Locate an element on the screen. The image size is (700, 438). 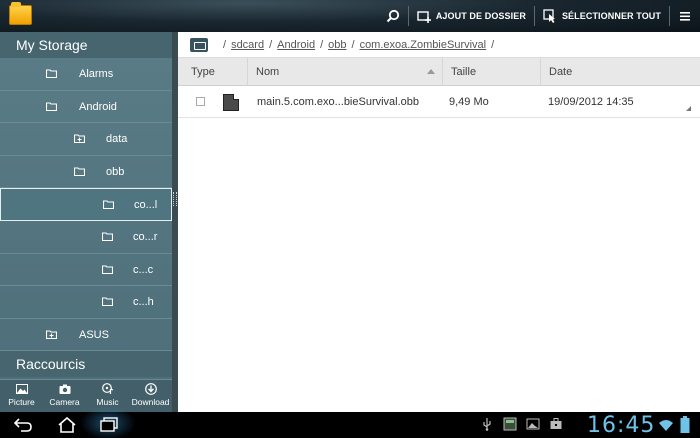
column-header-taille: Taille is located at coordinates (492, 71).